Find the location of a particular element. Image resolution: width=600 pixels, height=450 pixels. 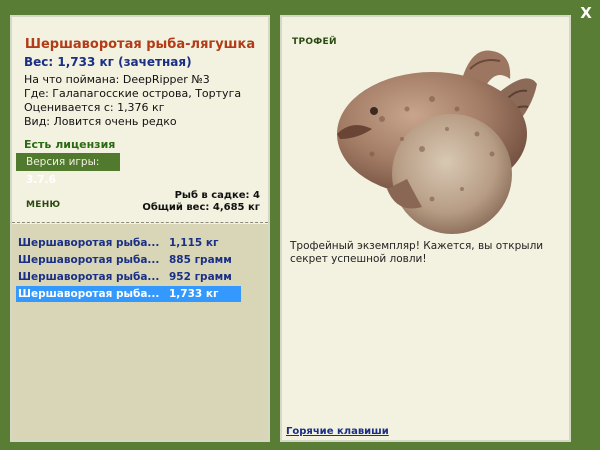

menu-button: МЕНЮ is located at coordinates (43, 205).